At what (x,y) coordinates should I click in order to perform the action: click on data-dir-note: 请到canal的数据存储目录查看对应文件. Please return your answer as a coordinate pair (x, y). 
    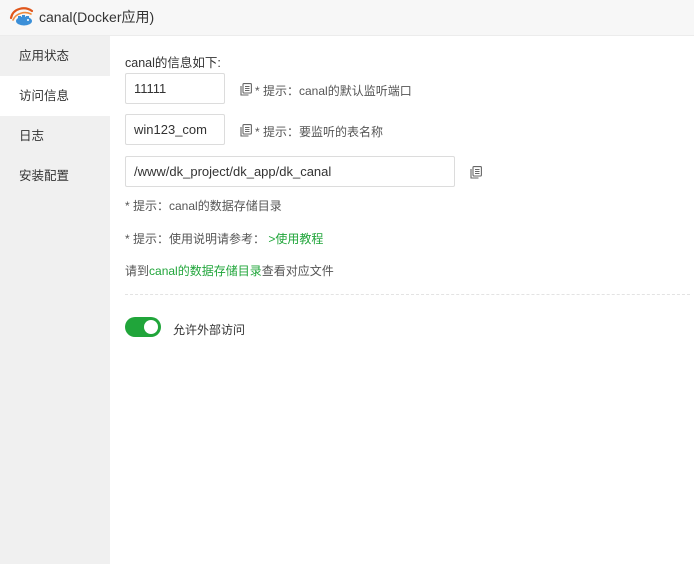
    Looking at the image, I should click on (229, 270).